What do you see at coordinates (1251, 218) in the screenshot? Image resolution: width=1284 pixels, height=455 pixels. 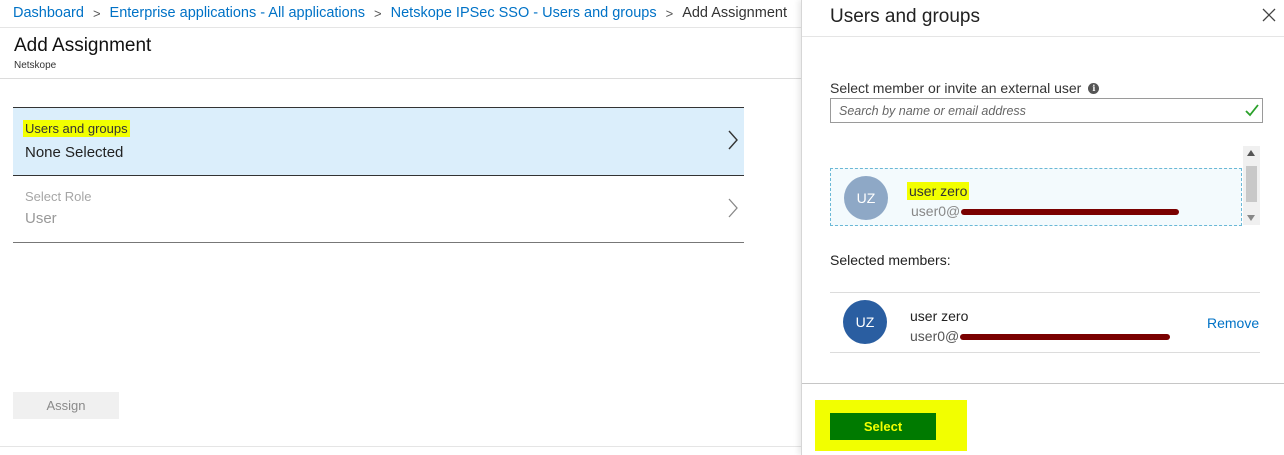 I see `scroll-down-arrow-icon` at bounding box center [1251, 218].